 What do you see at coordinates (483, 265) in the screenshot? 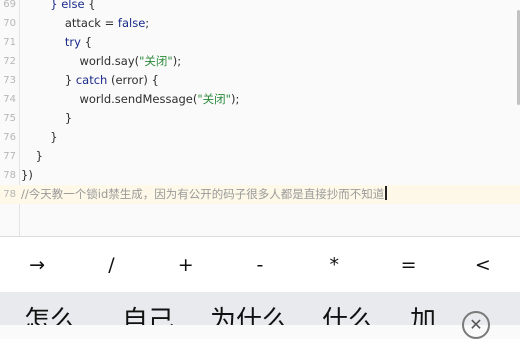
I see `symbol-key-less-than: <` at bounding box center [483, 265].